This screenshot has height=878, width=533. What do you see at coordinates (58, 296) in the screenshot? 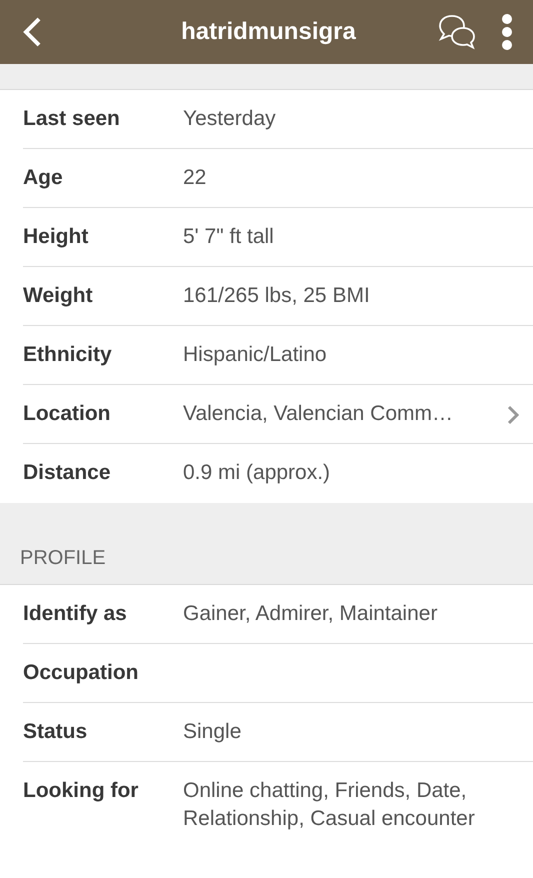
I see `field-label: Weight` at bounding box center [58, 296].